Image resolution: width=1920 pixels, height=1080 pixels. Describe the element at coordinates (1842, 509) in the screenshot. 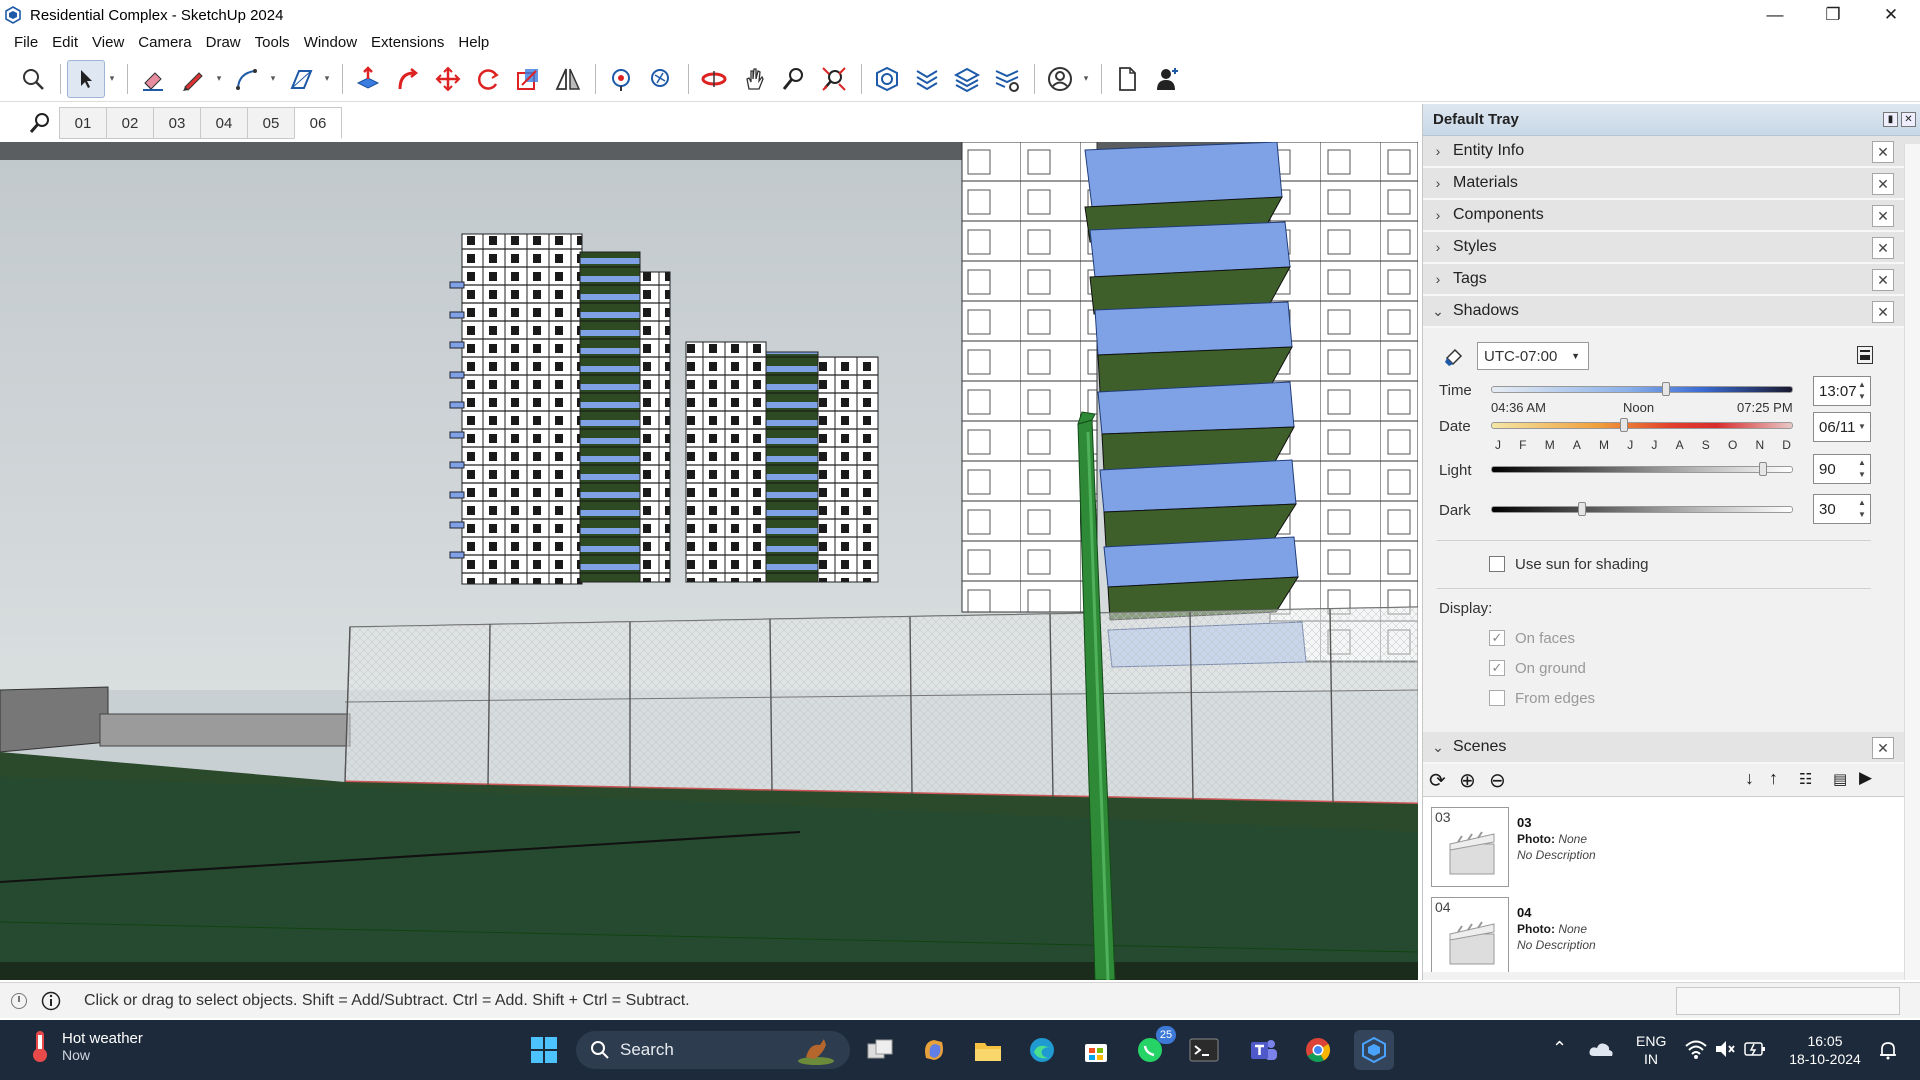

I see `dark-input: 30 ▲ ▼` at that location.